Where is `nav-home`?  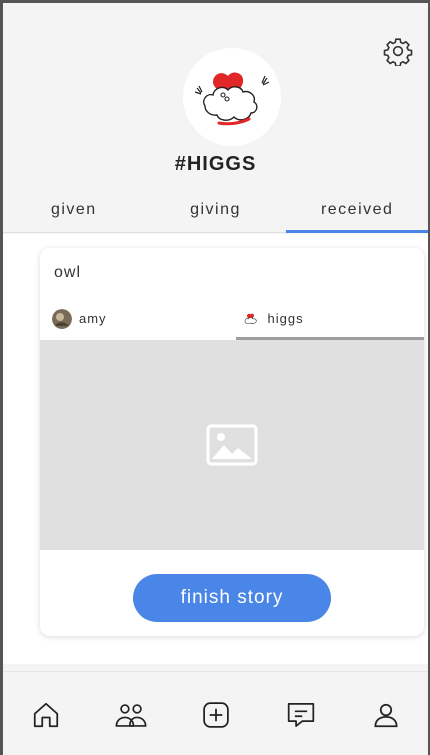
nav-home is located at coordinates (46, 715).